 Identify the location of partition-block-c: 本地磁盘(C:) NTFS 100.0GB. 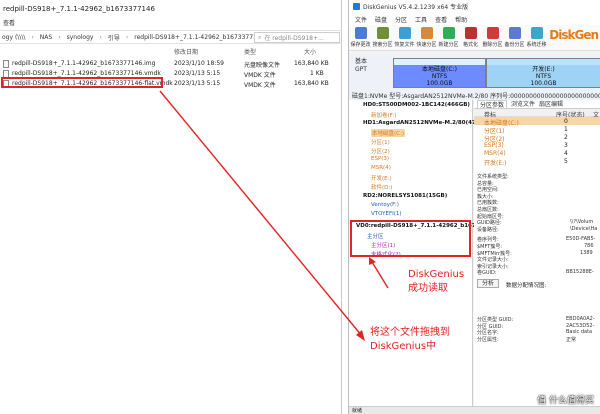
(439, 73).